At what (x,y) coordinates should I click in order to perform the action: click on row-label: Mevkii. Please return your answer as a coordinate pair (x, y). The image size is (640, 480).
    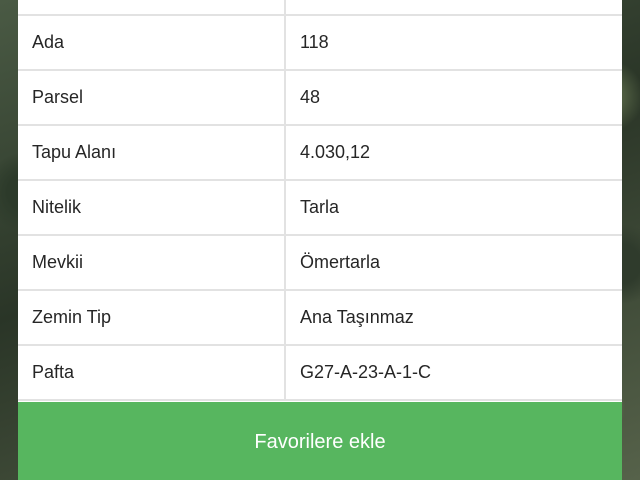
    Looking at the image, I should click on (152, 263).